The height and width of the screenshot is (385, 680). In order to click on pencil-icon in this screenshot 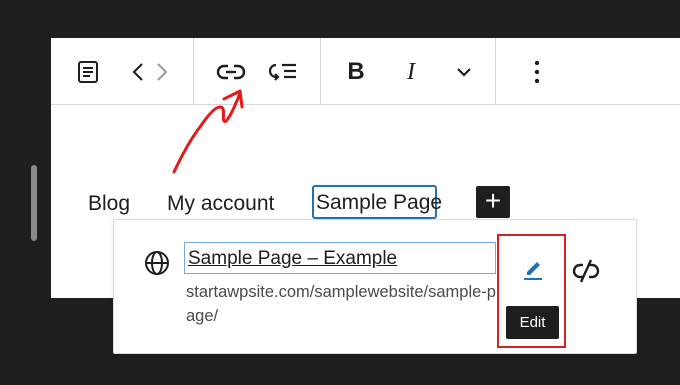, I will do `click(533, 272)`.